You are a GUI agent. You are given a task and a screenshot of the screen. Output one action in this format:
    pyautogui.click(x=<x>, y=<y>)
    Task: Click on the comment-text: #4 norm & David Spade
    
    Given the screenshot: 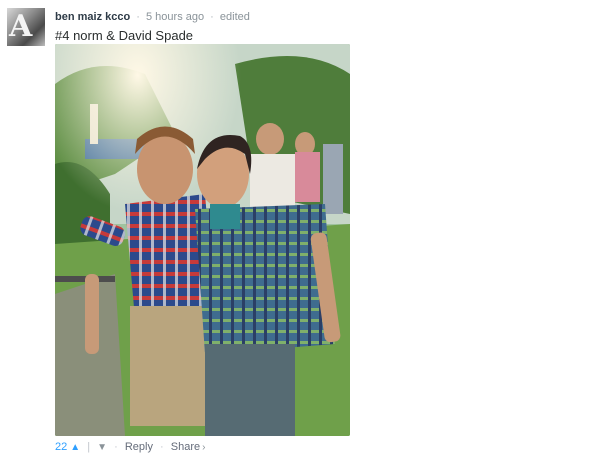 What is the action you would take?
    pyautogui.click(x=124, y=35)
    